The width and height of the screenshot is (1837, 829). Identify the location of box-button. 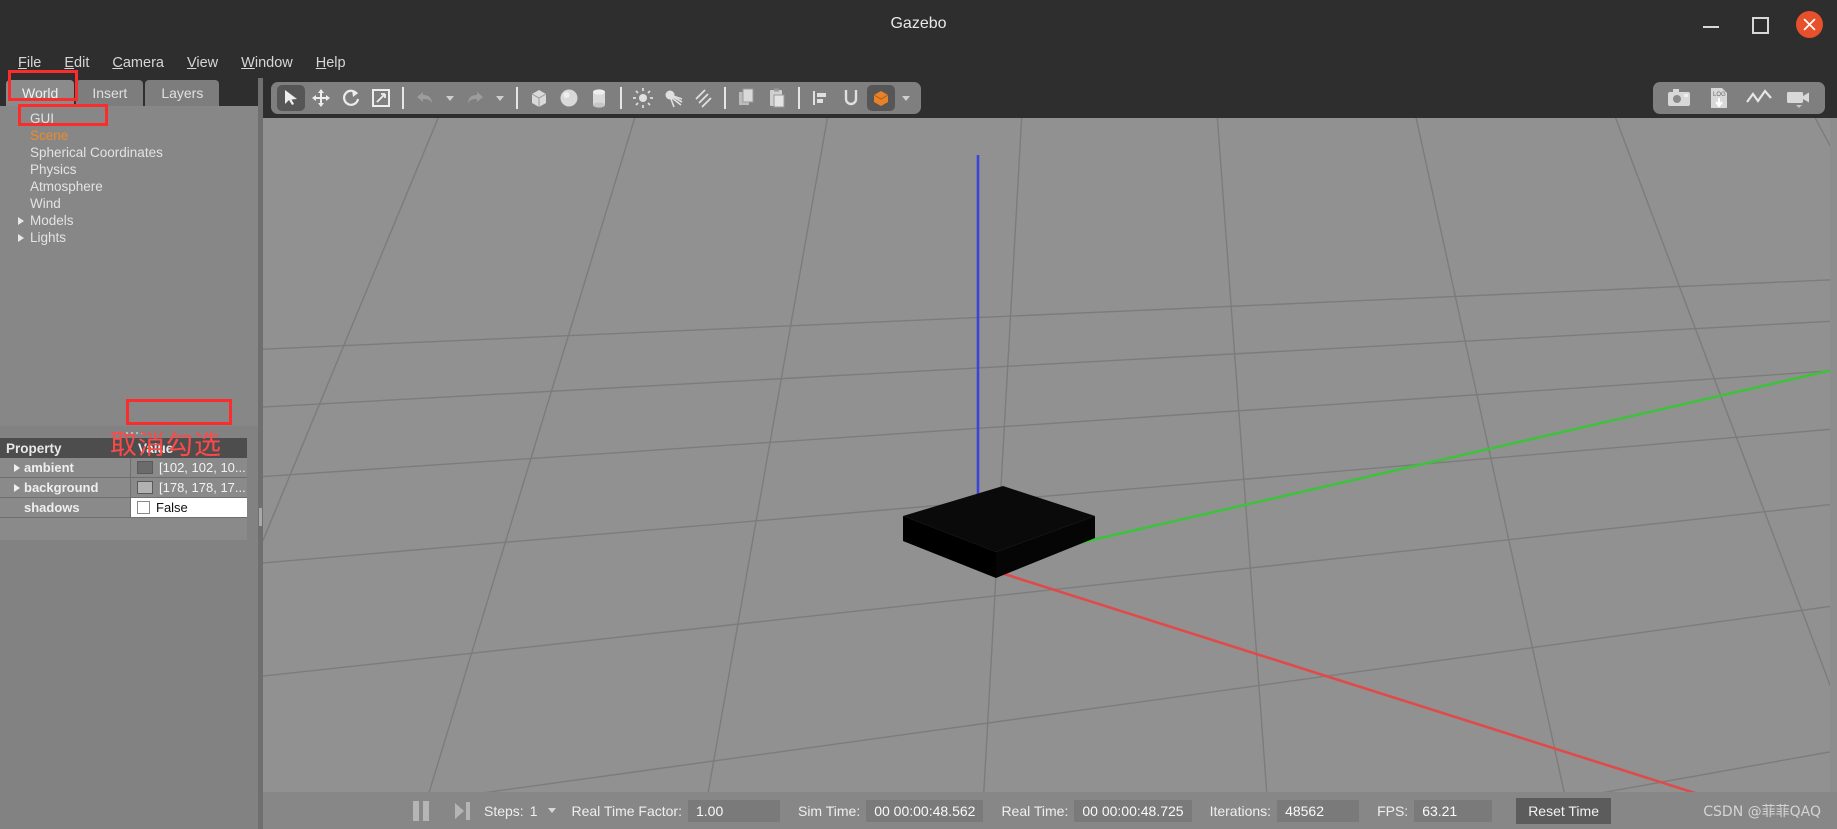
(539, 98).